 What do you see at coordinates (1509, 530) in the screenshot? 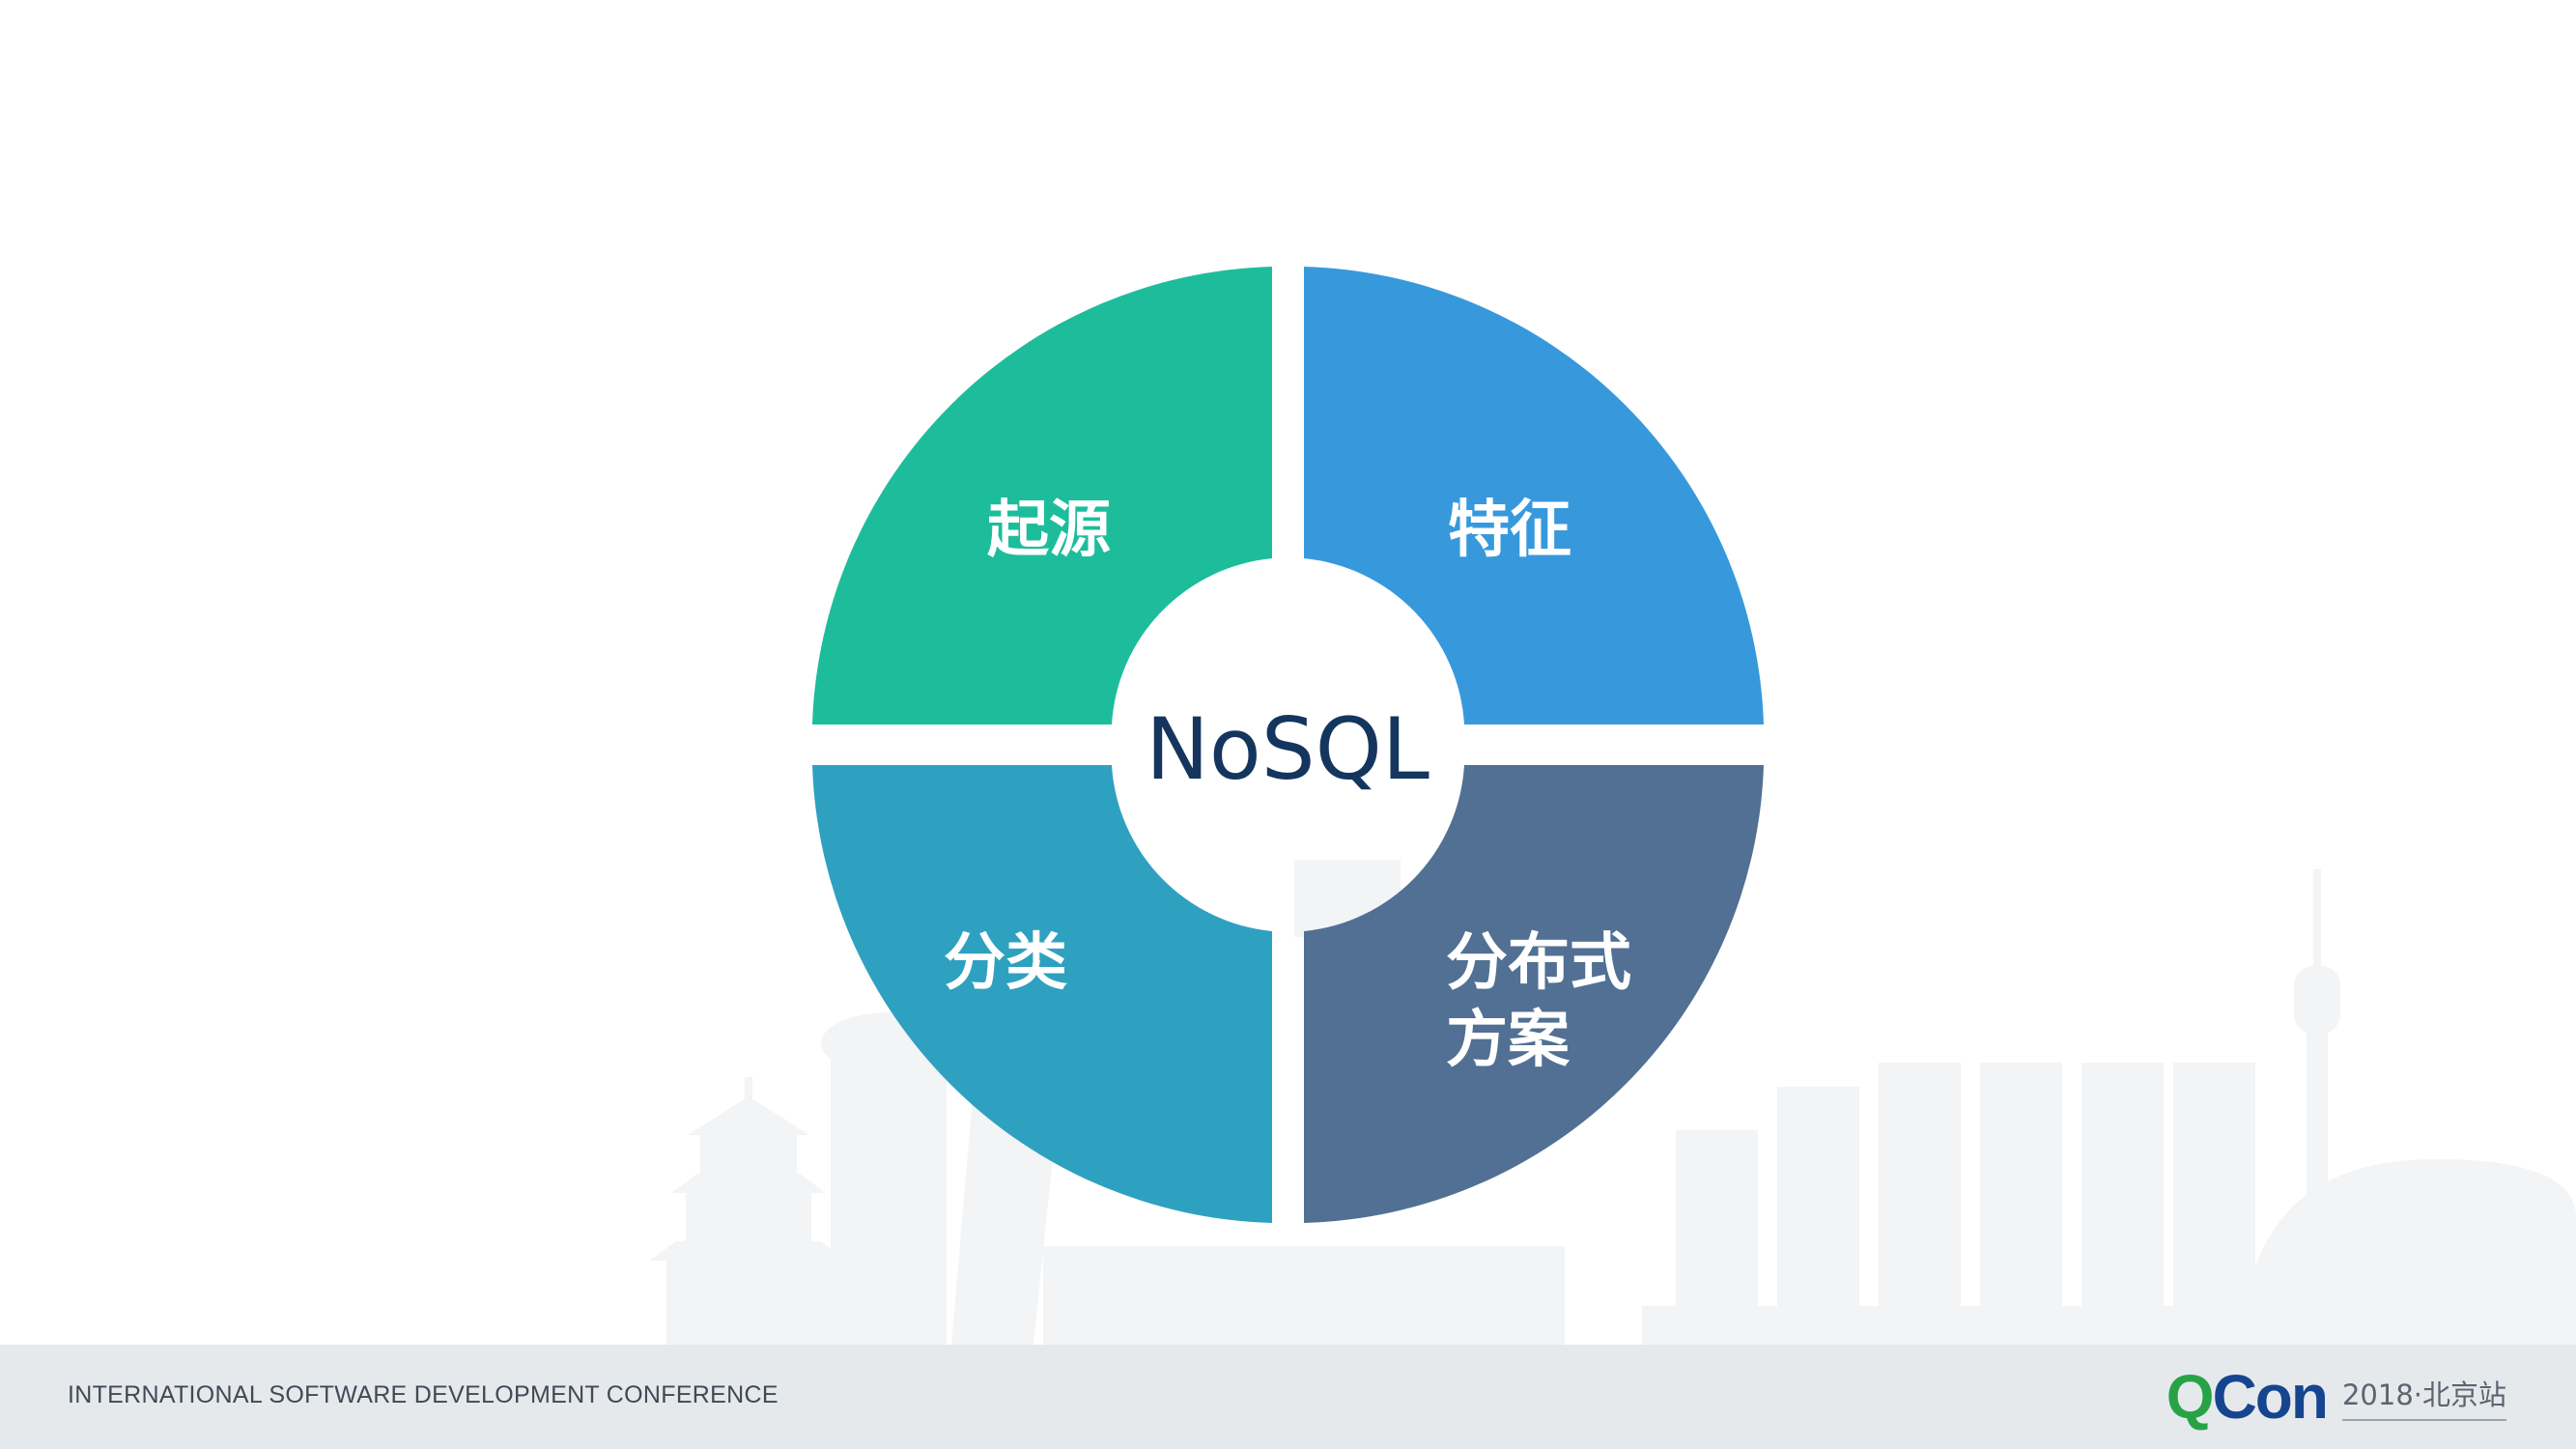
I see `quadrant-label-top-right: 特征` at bounding box center [1509, 530].